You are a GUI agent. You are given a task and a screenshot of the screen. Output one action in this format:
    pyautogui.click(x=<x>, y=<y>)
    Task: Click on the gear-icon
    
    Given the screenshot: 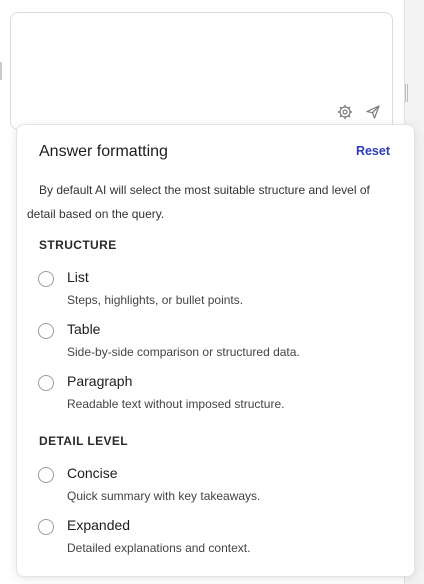 What is the action you would take?
    pyautogui.click(x=345, y=112)
    